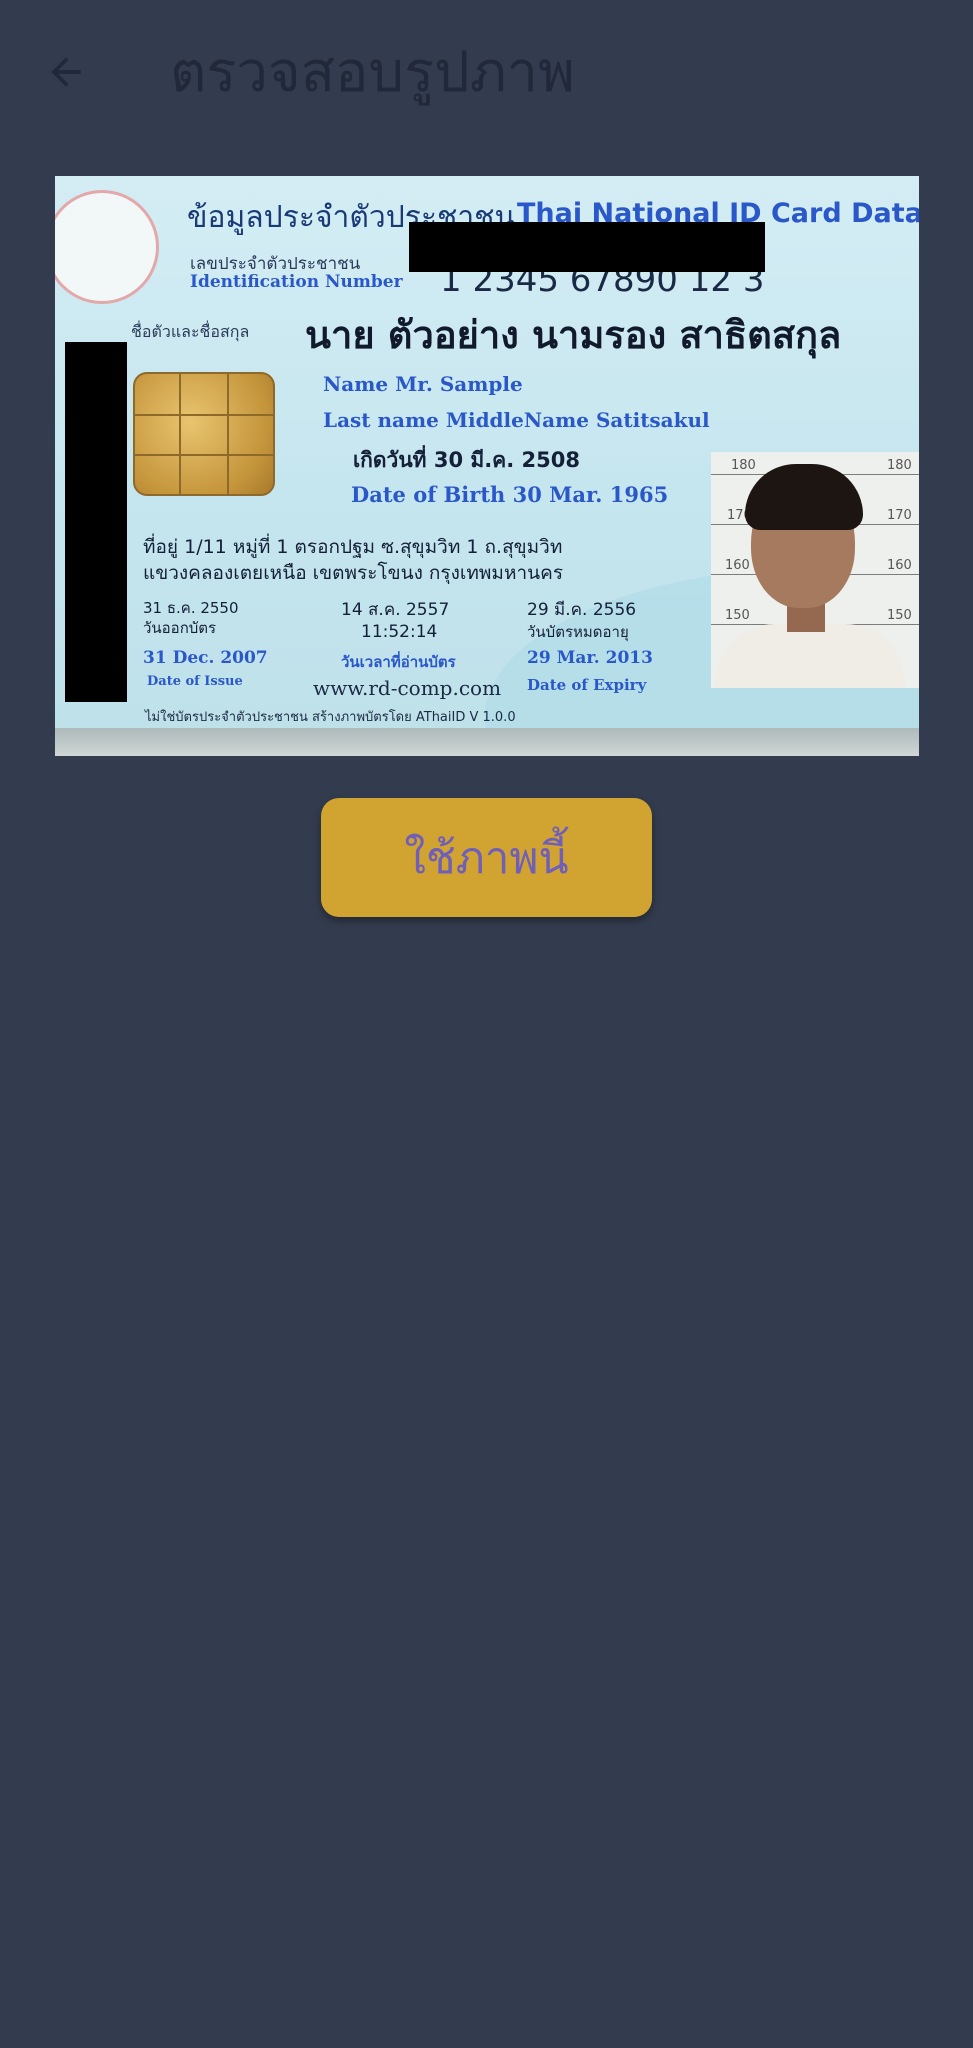  I want to click on issue-label-th: วันออกบัตร, so click(180, 628).